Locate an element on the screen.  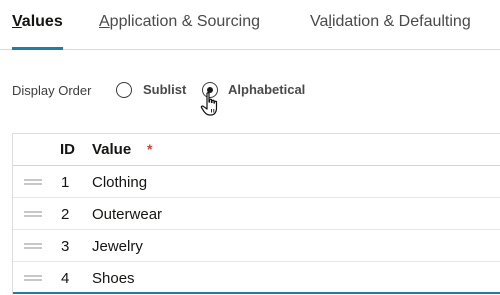
tab-validation-rest: idation & Defaulting is located at coordinates (401, 21).